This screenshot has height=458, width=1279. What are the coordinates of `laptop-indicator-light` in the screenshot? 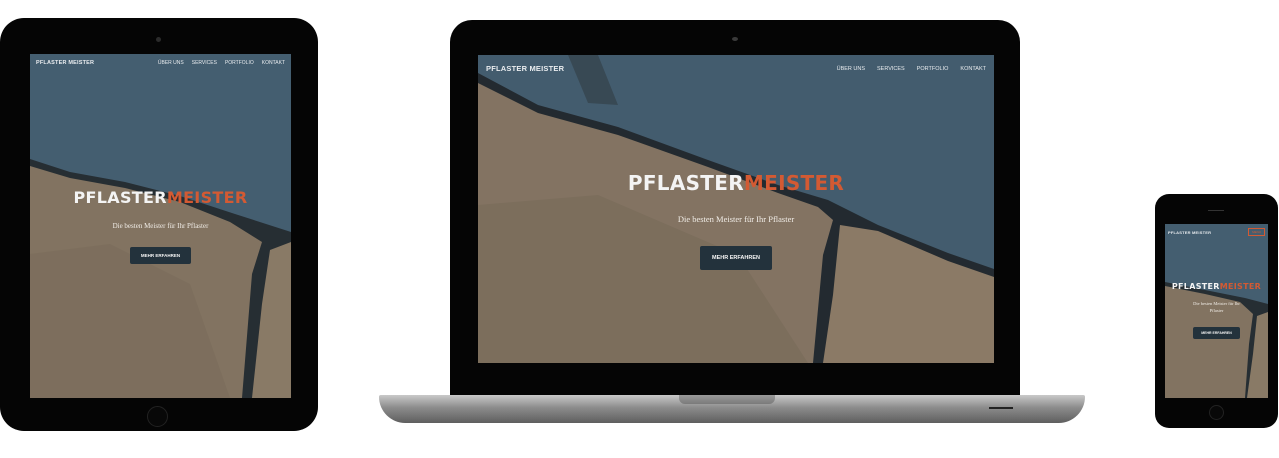 It's located at (1001, 408).